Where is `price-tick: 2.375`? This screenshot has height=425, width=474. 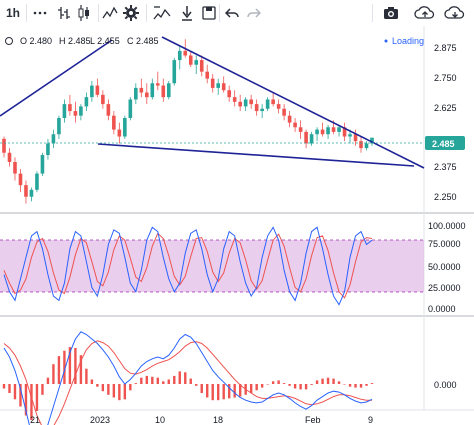 price-tick: 2.375 is located at coordinates (445, 167).